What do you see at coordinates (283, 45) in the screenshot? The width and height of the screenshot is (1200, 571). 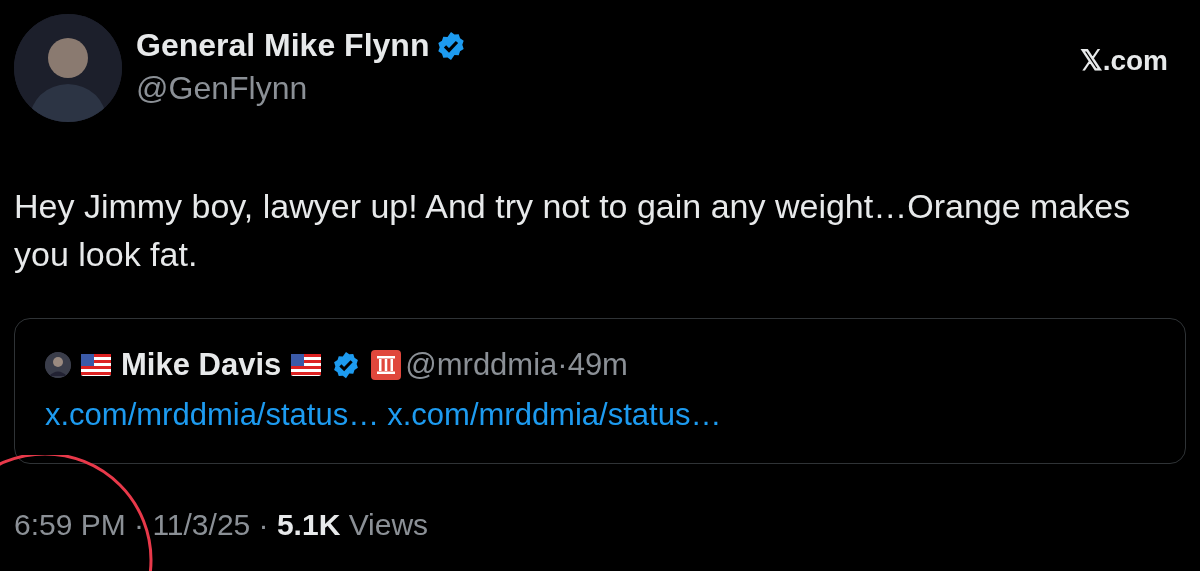 I see `author-name: General Mike Flynn` at bounding box center [283, 45].